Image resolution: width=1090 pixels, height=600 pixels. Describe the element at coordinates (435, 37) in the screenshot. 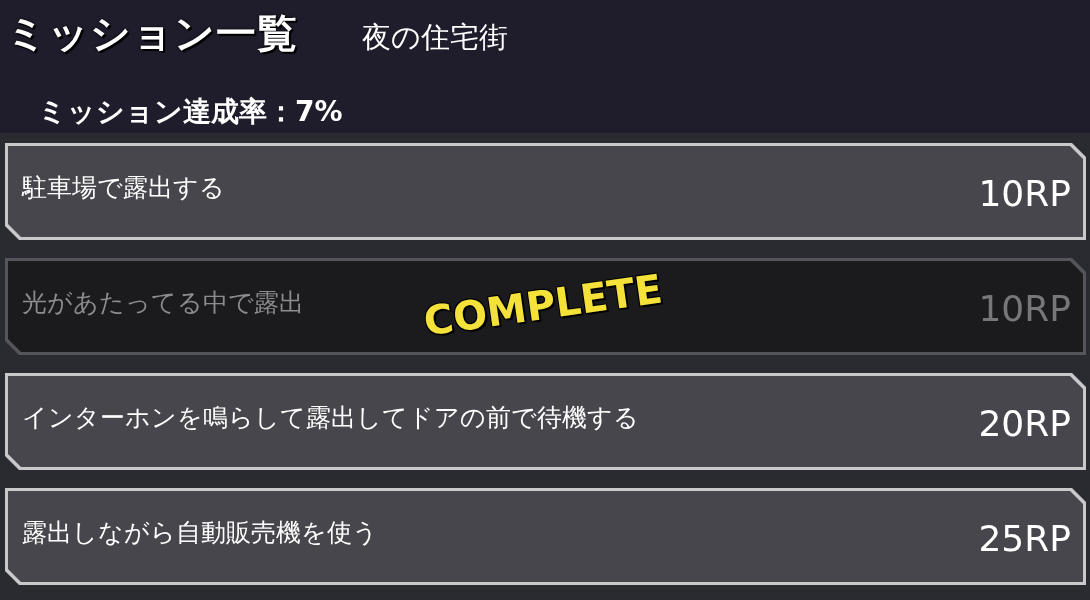

I see `area-name: 夜の住宅街` at that location.